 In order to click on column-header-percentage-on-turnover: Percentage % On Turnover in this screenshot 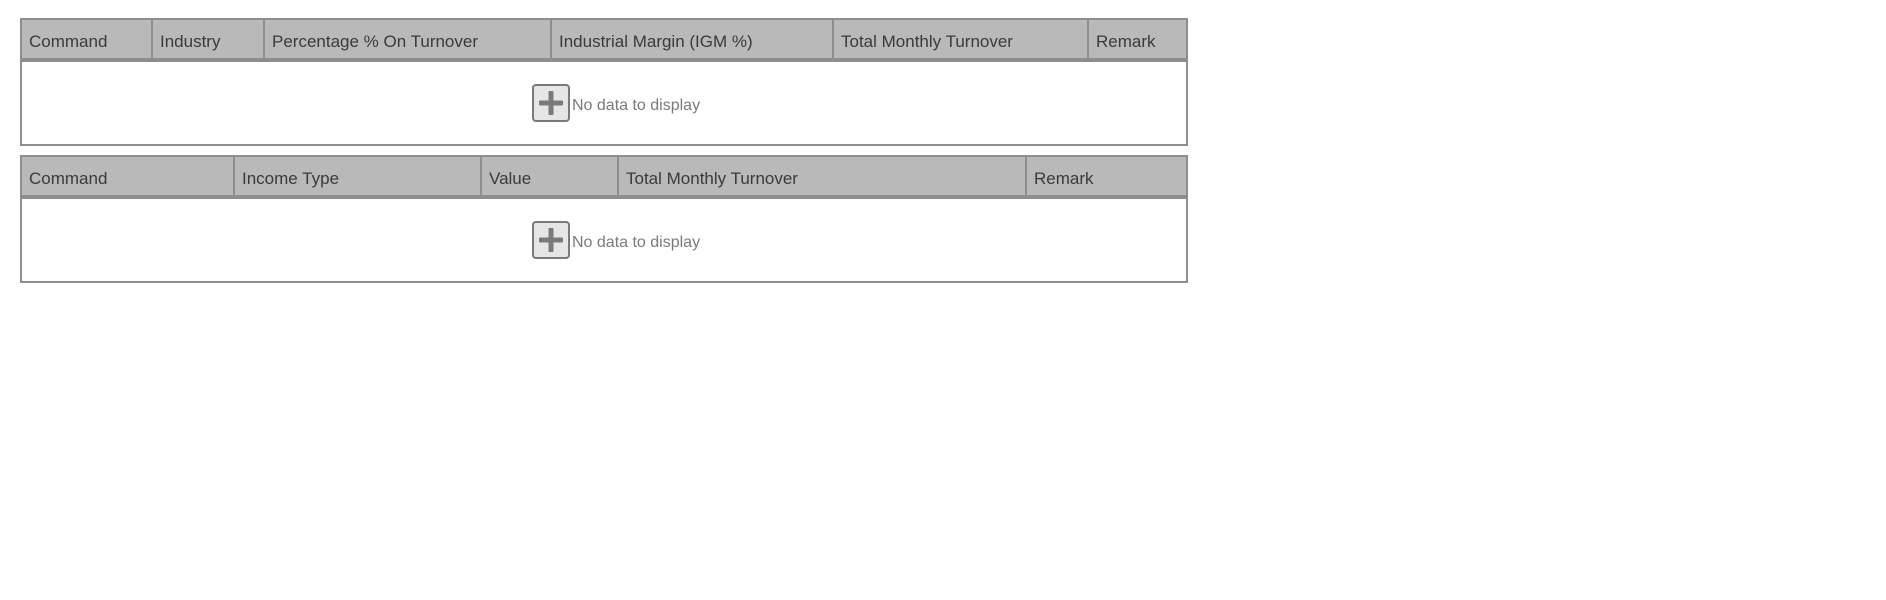, I will do `click(408, 39)`.